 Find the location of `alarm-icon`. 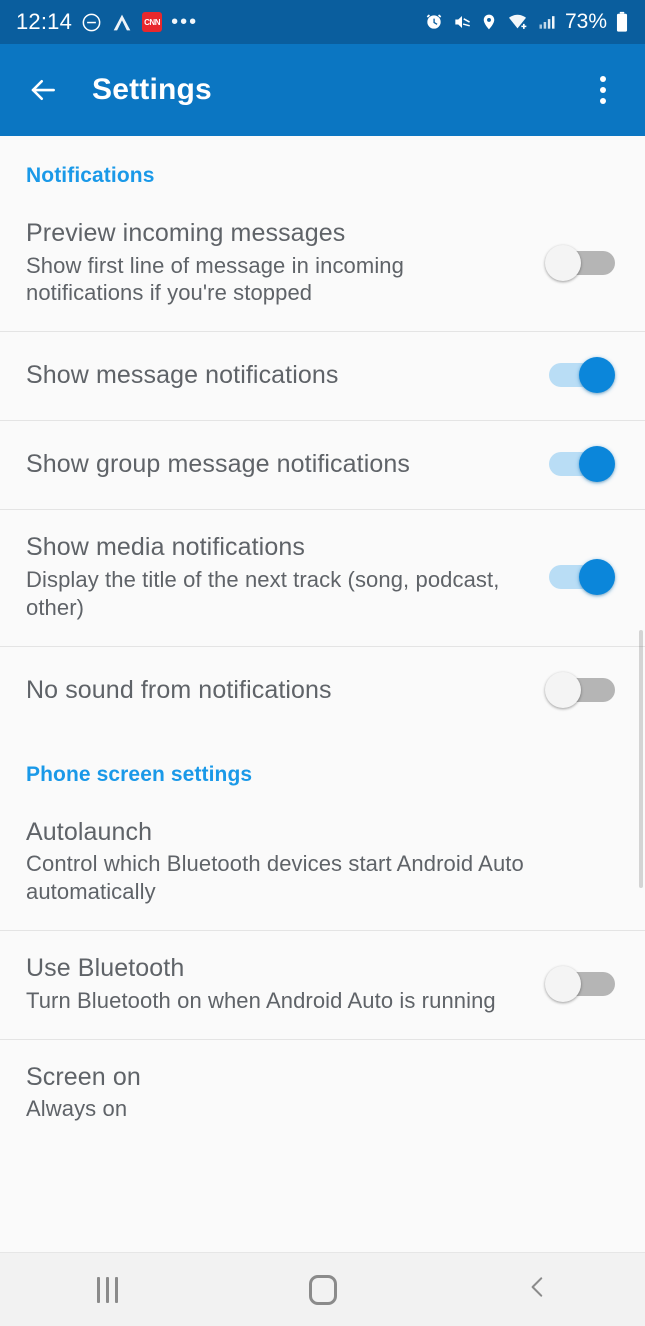

alarm-icon is located at coordinates (434, 22).